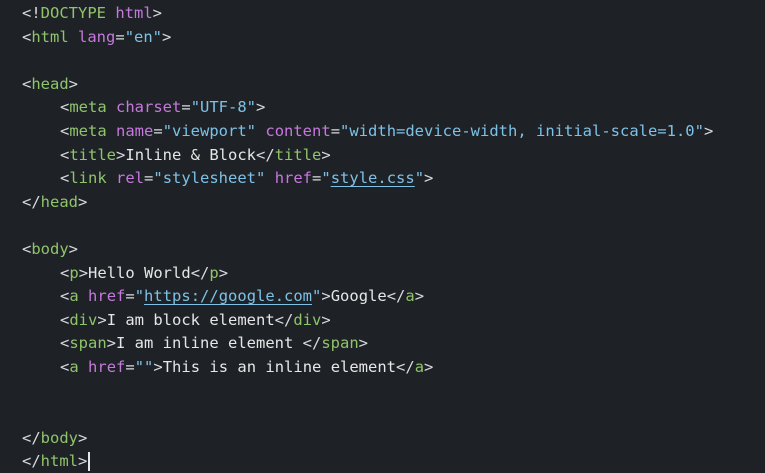  Describe the element at coordinates (298, 130) in the screenshot. I see `code-attribute: content` at that location.